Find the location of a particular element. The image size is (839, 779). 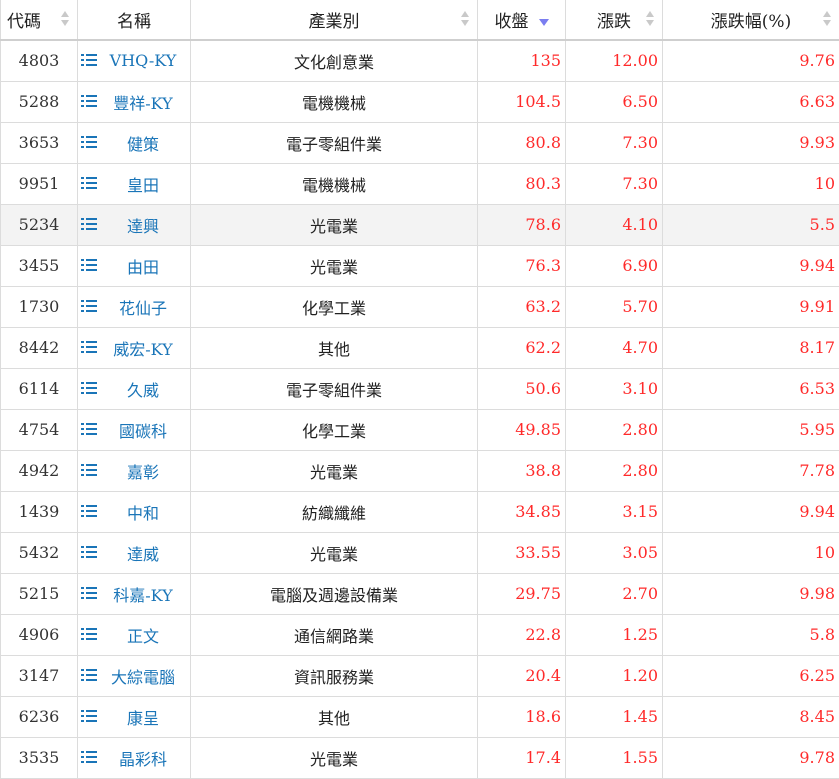

change-percent: 8.45 is located at coordinates (751, 716).